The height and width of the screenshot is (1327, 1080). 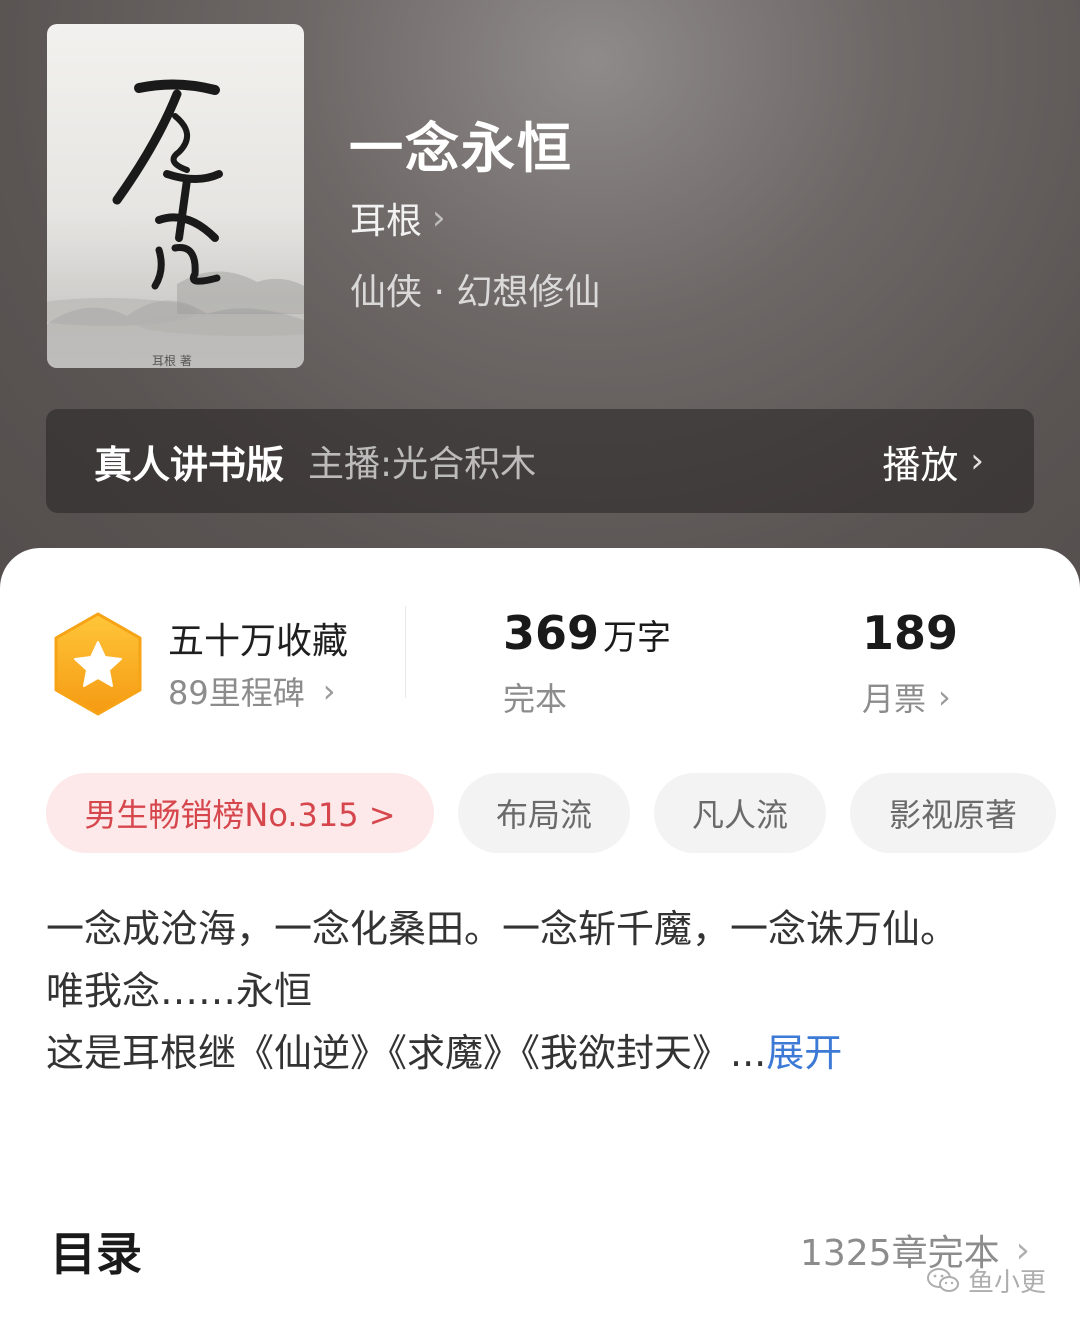 I want to click on author-name: 耳根, so click(x=386, y=221).